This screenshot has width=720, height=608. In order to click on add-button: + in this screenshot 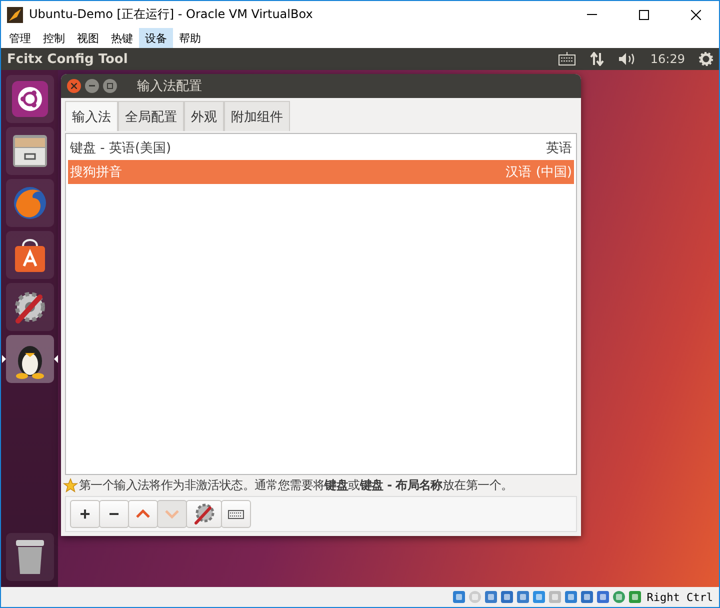, I will do `click(85, 514)`.